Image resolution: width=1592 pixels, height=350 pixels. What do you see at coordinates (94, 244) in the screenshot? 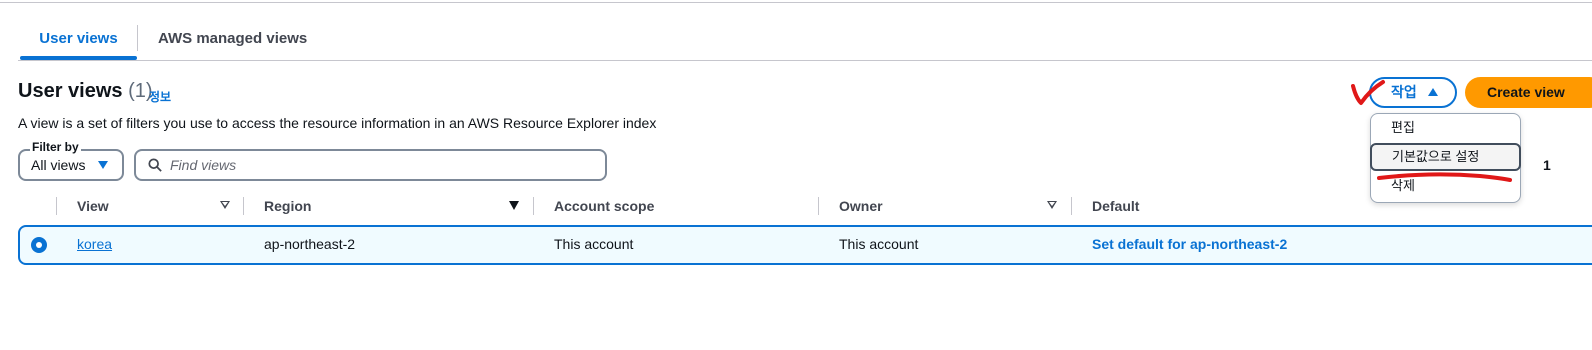
I see `view-name-link: korea` at bounding box center [94, 244].